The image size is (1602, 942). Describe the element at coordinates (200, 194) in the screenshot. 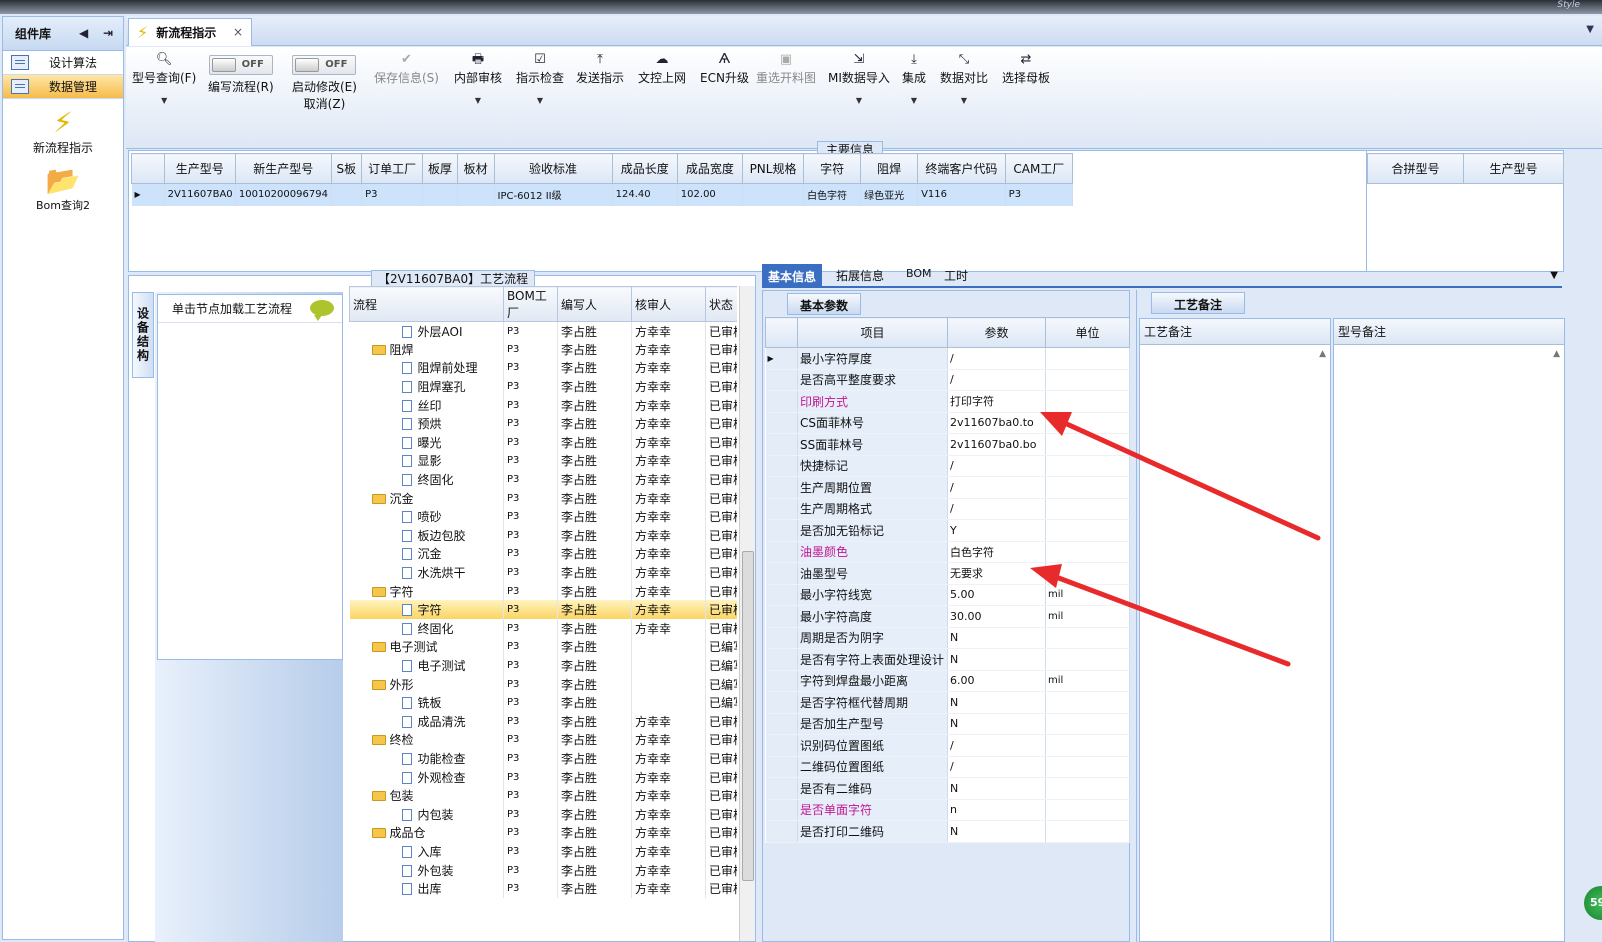

I see `main-cell: 2V11607BA0` at that location.